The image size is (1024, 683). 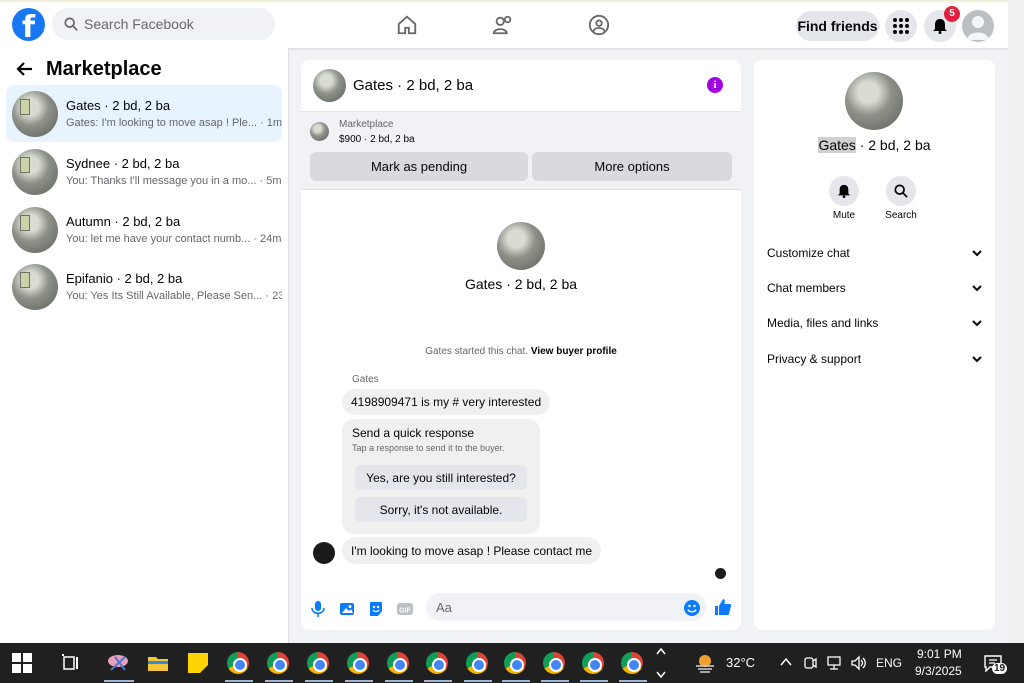 What do you see at coordinates (25, 69) in the screenshot?
I see `back-arrow-icon` at bounding box center [25, 69].